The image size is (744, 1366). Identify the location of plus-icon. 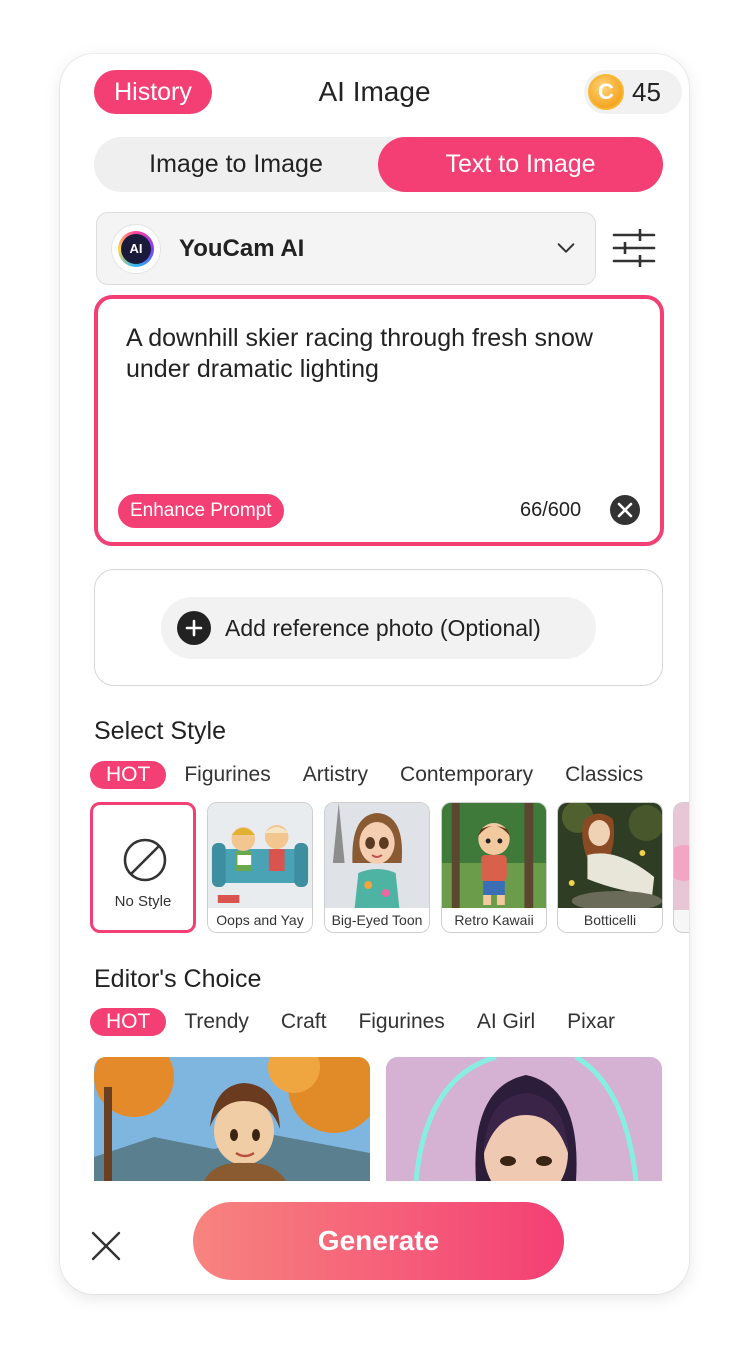
(194, 628).